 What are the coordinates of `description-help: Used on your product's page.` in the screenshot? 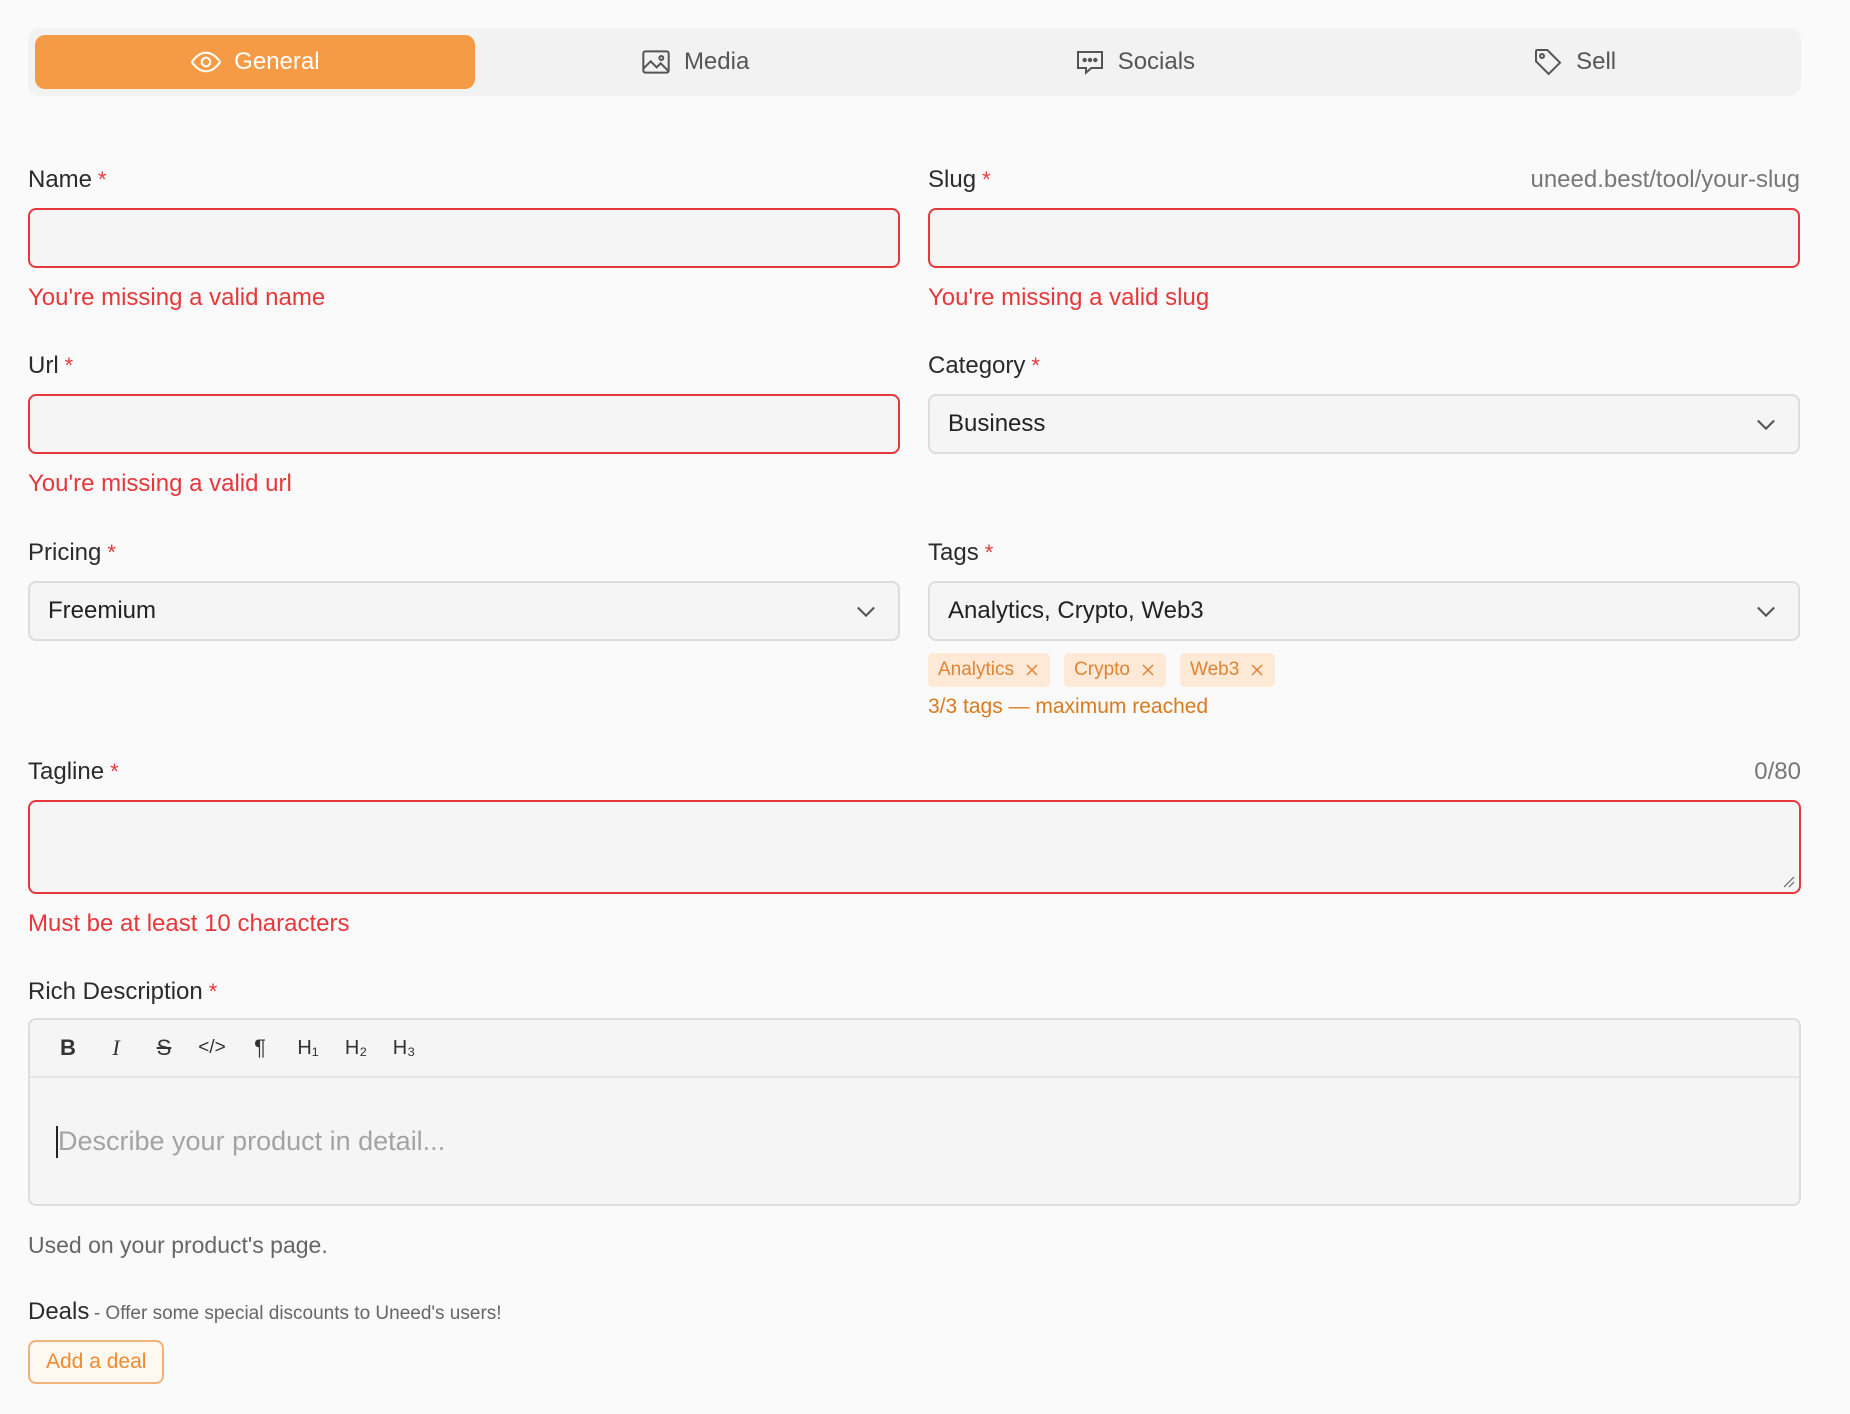 It's located at (178, 1245).